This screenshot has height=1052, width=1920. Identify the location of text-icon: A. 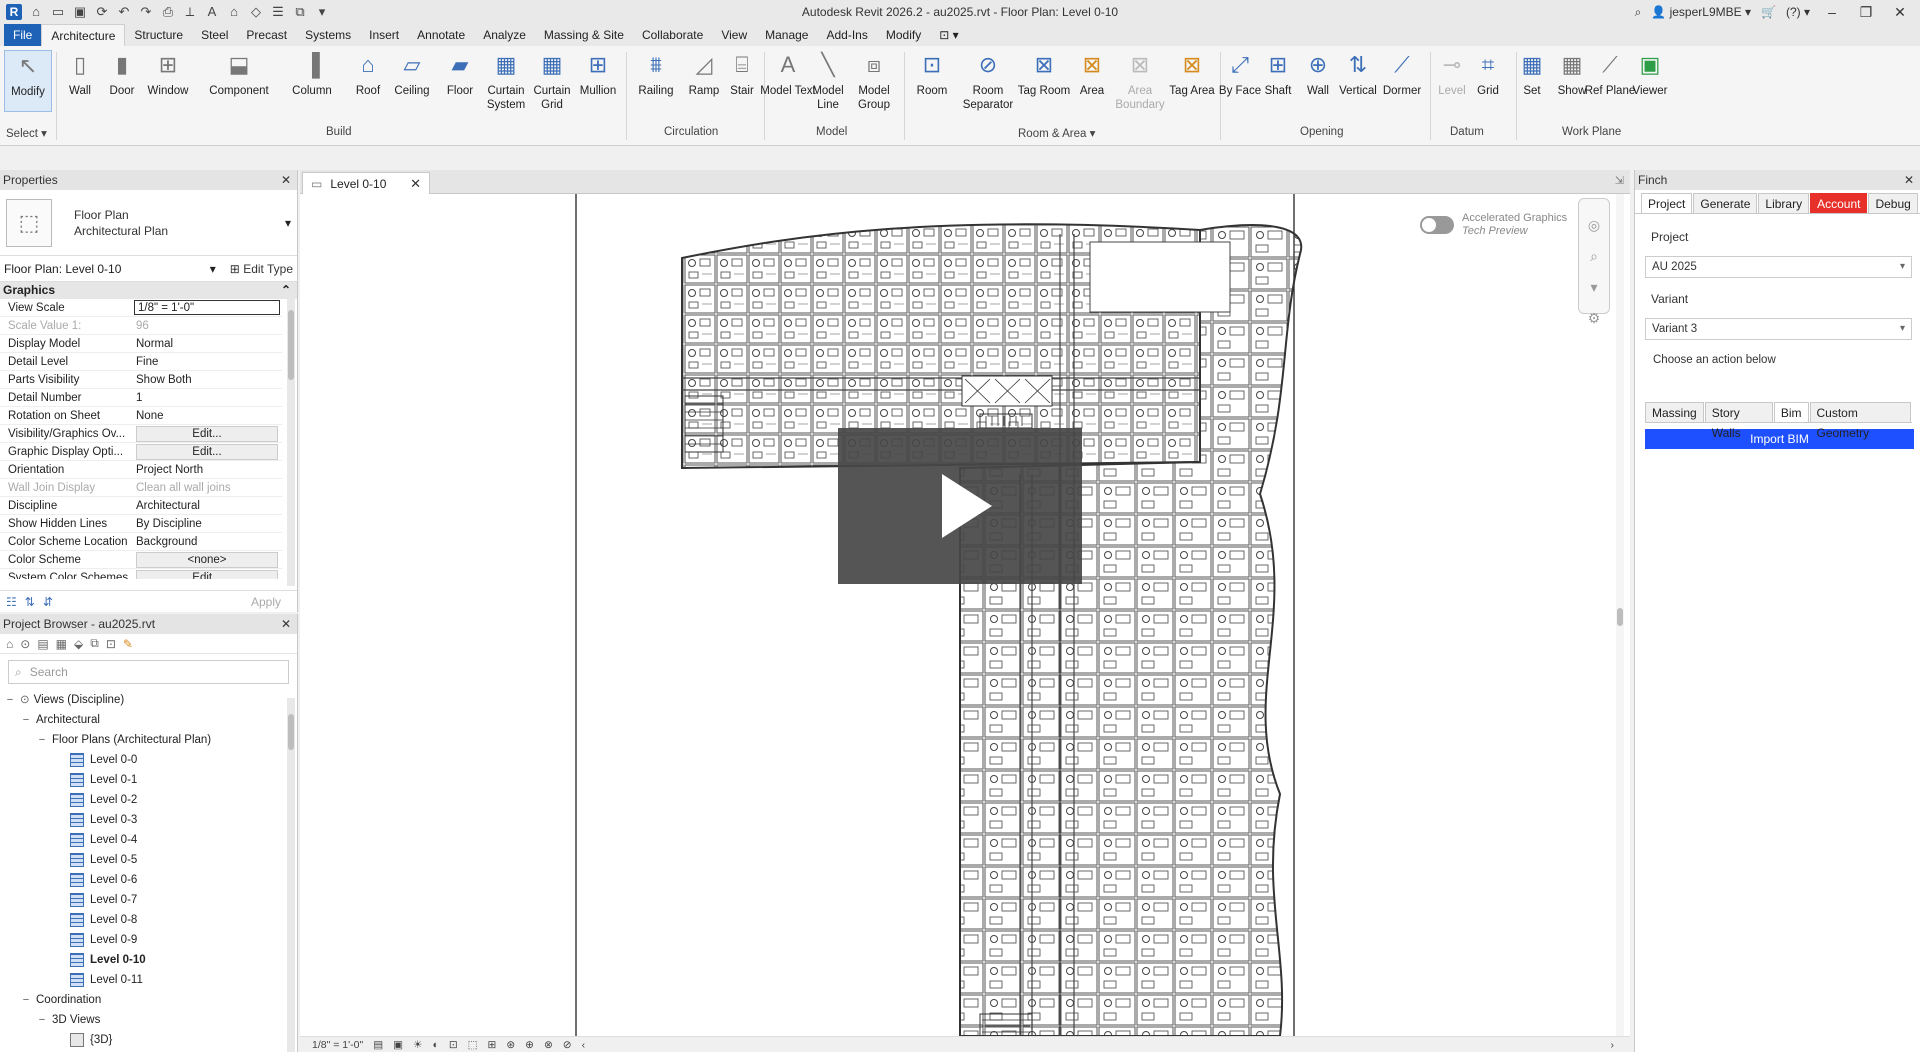
(212, 12).